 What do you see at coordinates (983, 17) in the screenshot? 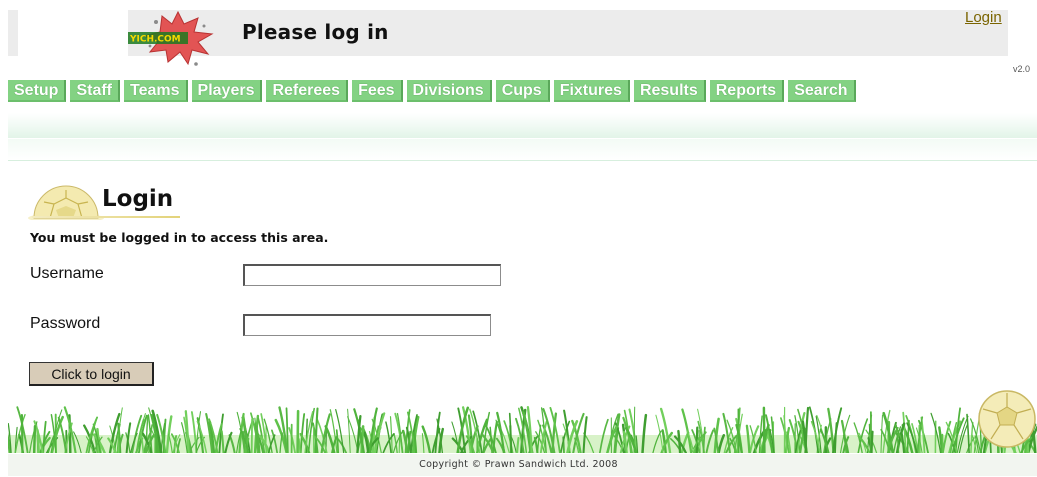
I see `login-link: Login` at bounding box center [983, 17].